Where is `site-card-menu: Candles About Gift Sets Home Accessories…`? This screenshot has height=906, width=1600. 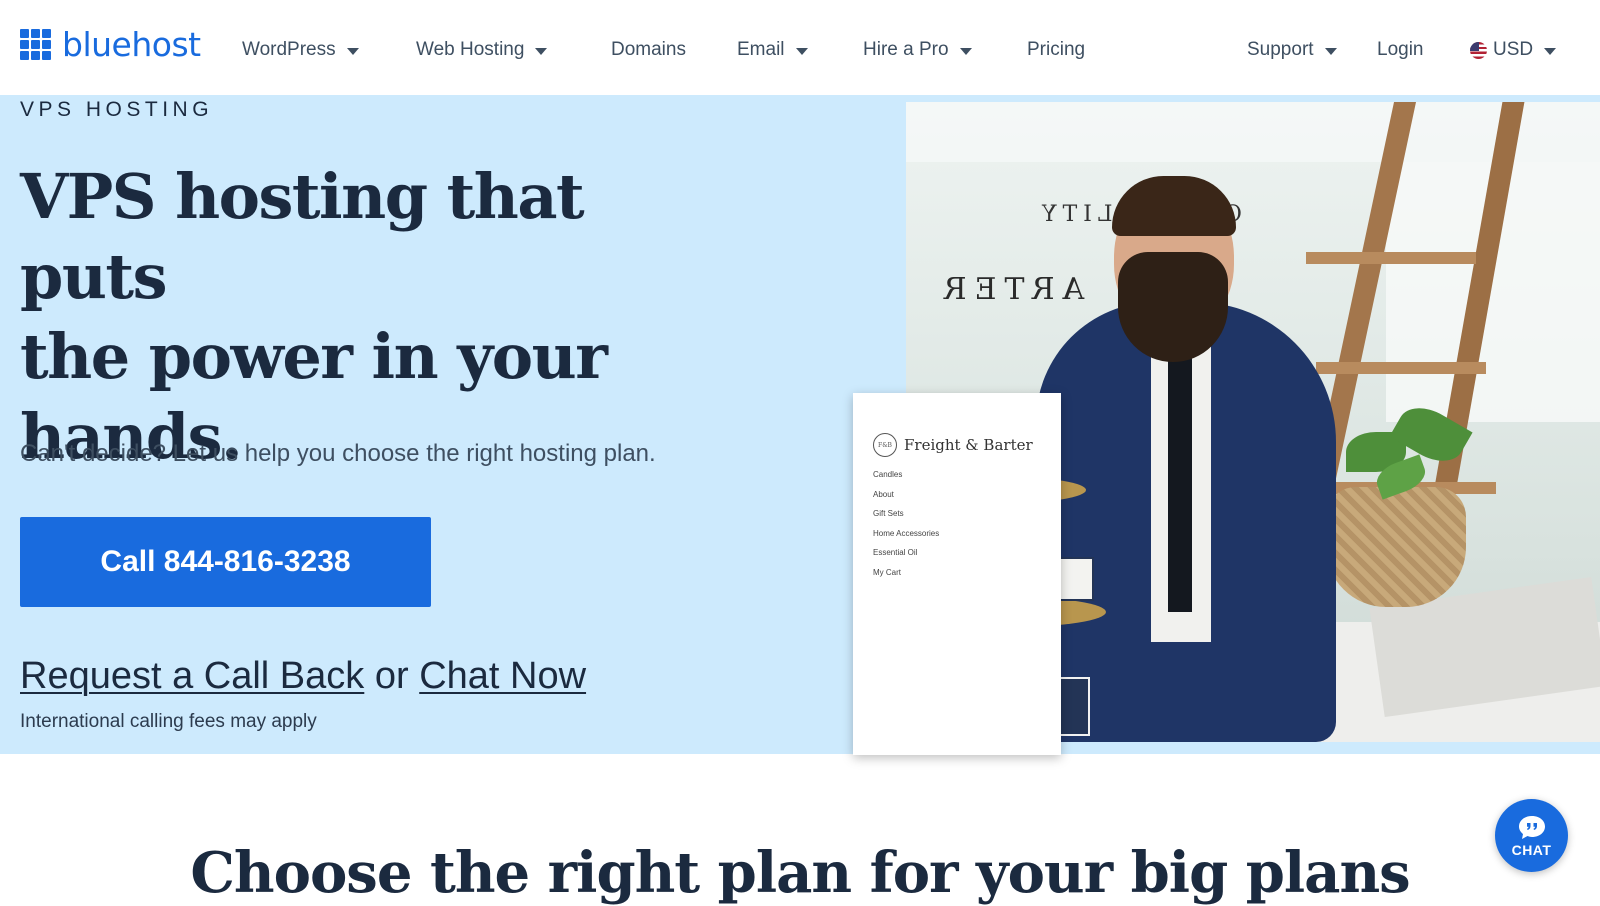
site-card-menu: Candles About Gift Sets Home Accessories… is located at coordinates (906, 527).